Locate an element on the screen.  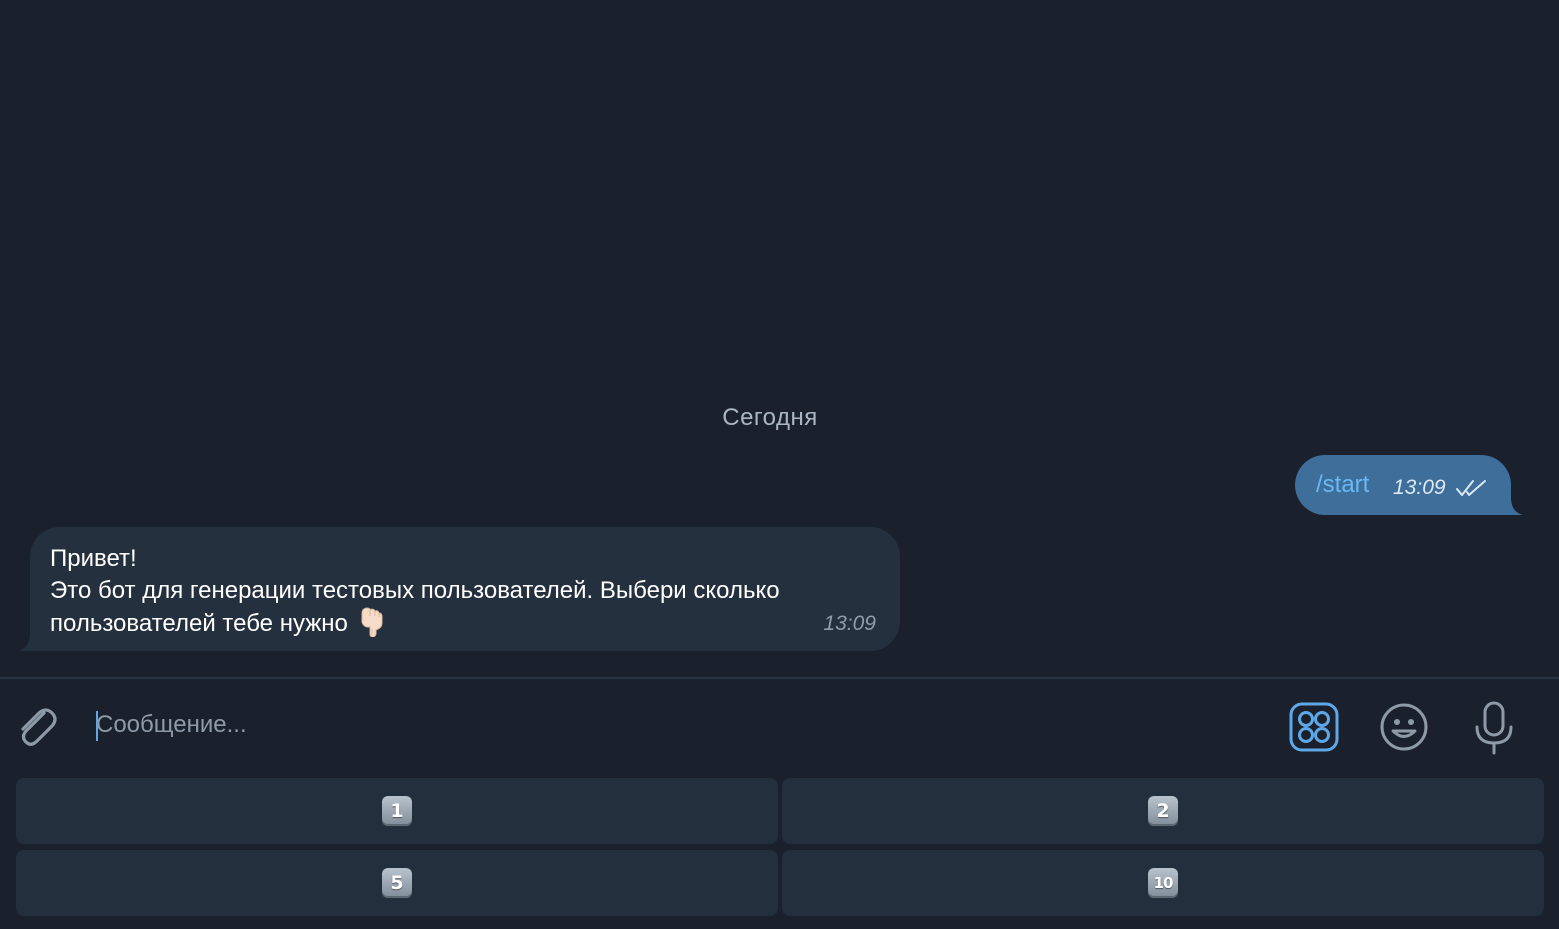
keycap-1-icon: 1 is located at coordinates (397, 811).